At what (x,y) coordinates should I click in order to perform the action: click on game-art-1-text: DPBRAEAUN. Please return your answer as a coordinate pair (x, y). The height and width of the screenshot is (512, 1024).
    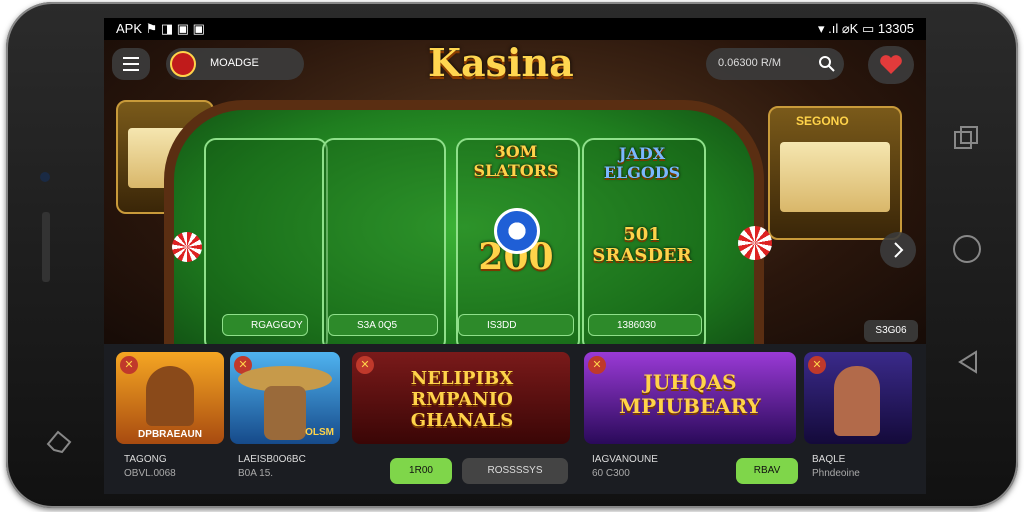
    Looking at the image, I should click on (170, 434).